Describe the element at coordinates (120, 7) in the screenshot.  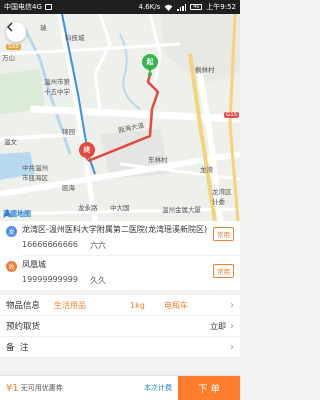
I see `status-bar: 中国电信4G 4.6K/s 46 上午9:52` at that location.